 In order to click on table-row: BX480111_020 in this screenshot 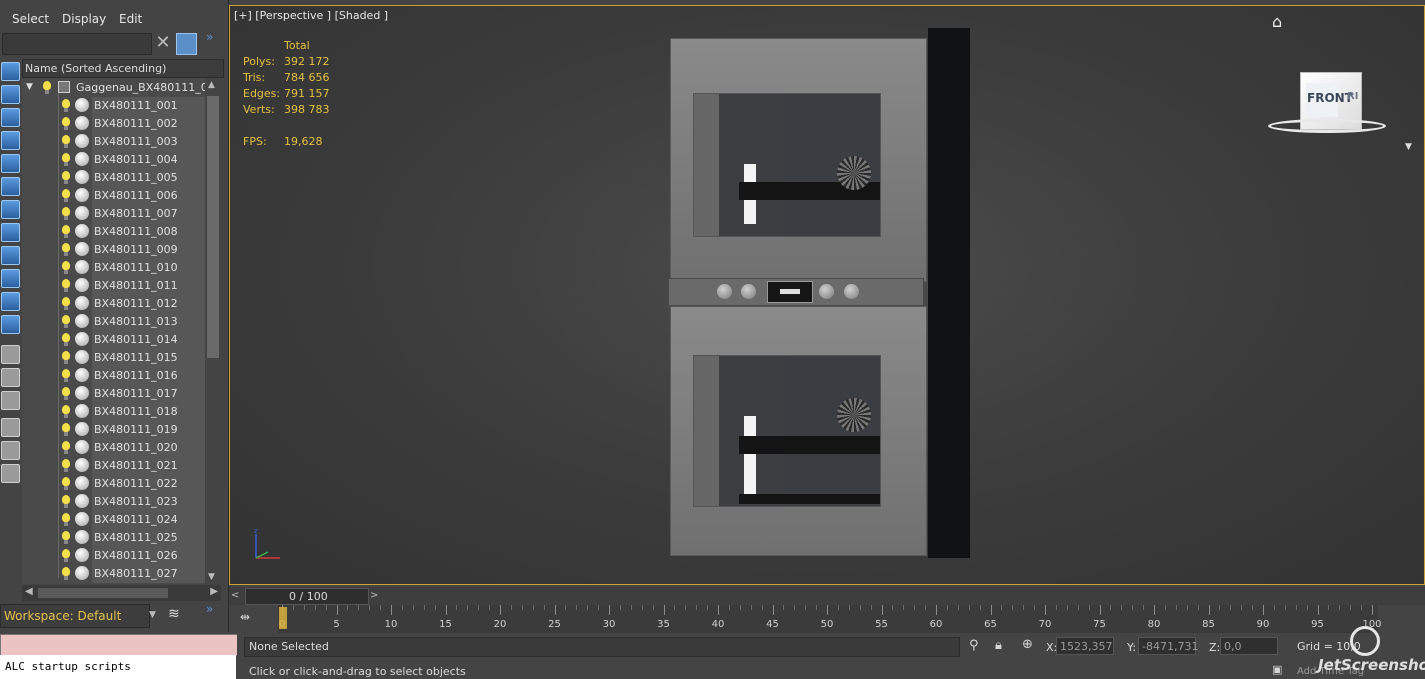, I will do `click(113, 448)`.